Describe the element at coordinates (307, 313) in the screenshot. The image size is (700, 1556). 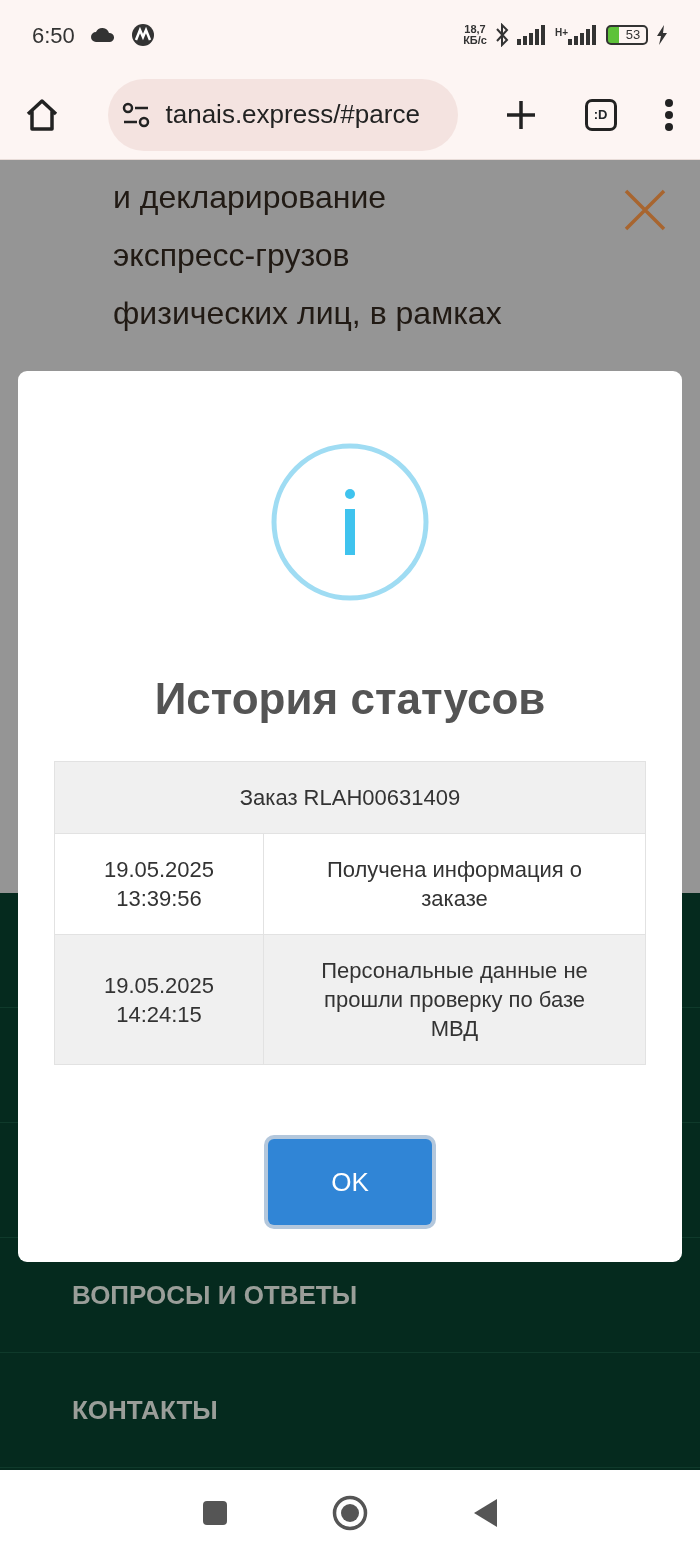
I see `page-text: физических лиц, в рамках` at that location.